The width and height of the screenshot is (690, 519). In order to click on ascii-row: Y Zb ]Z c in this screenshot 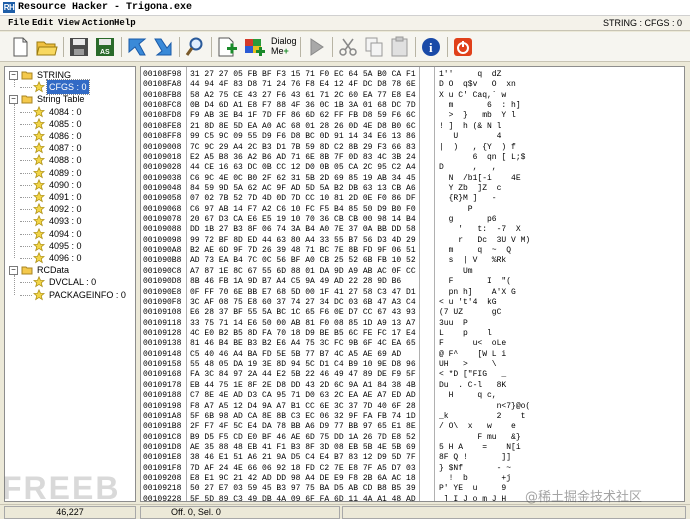, I will do `click(470, 188)`.